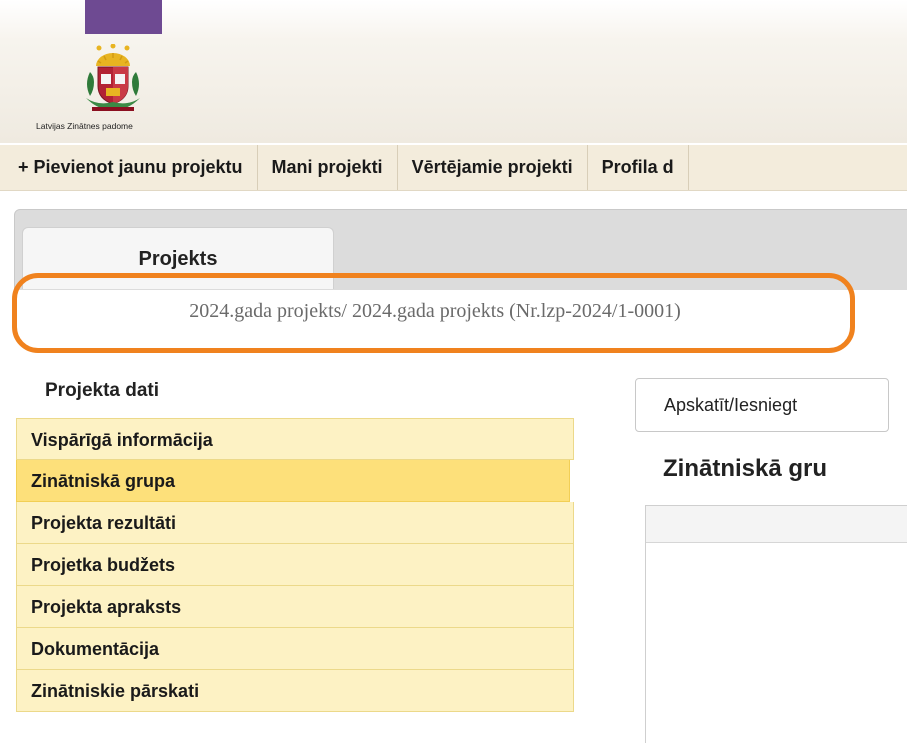 The width and height of the screenshot is (907, 743). Describe the element at coordinates (123, 17) in the screenshot. I see `brand-color-block` at that location.